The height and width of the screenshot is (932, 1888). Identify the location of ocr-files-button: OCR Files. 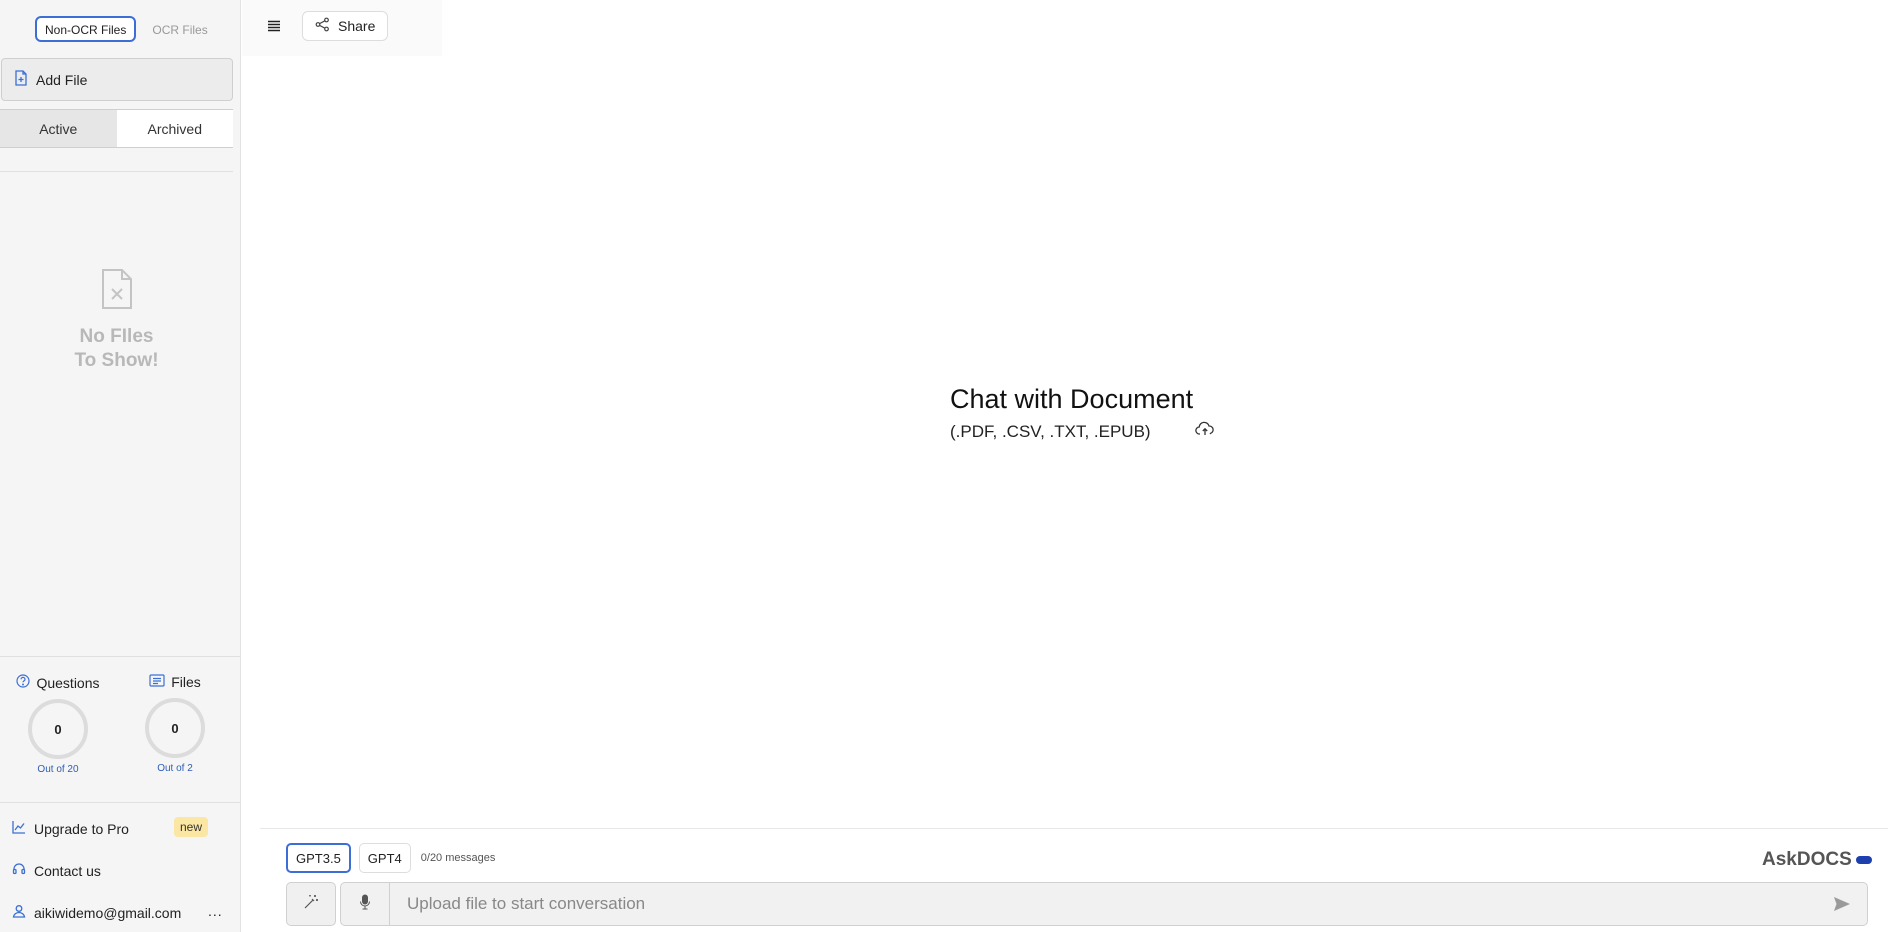
(179, 29).